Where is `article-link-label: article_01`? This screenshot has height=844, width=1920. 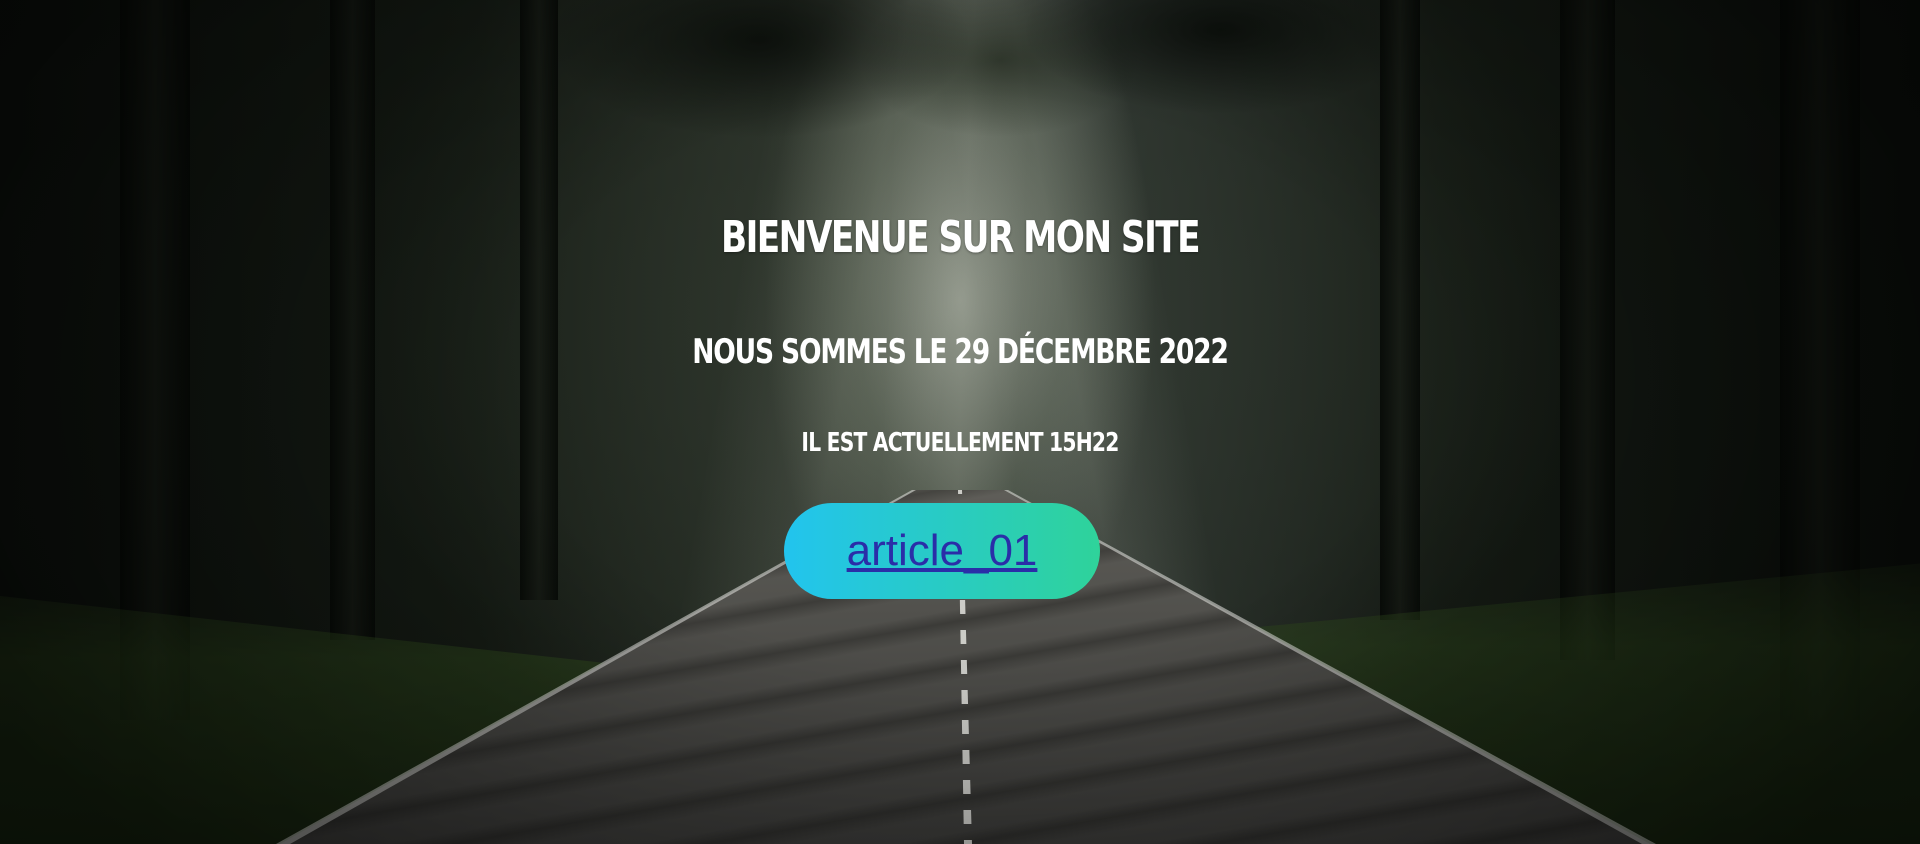
article-link-label: article_01 is located at coordinates (942, 550).